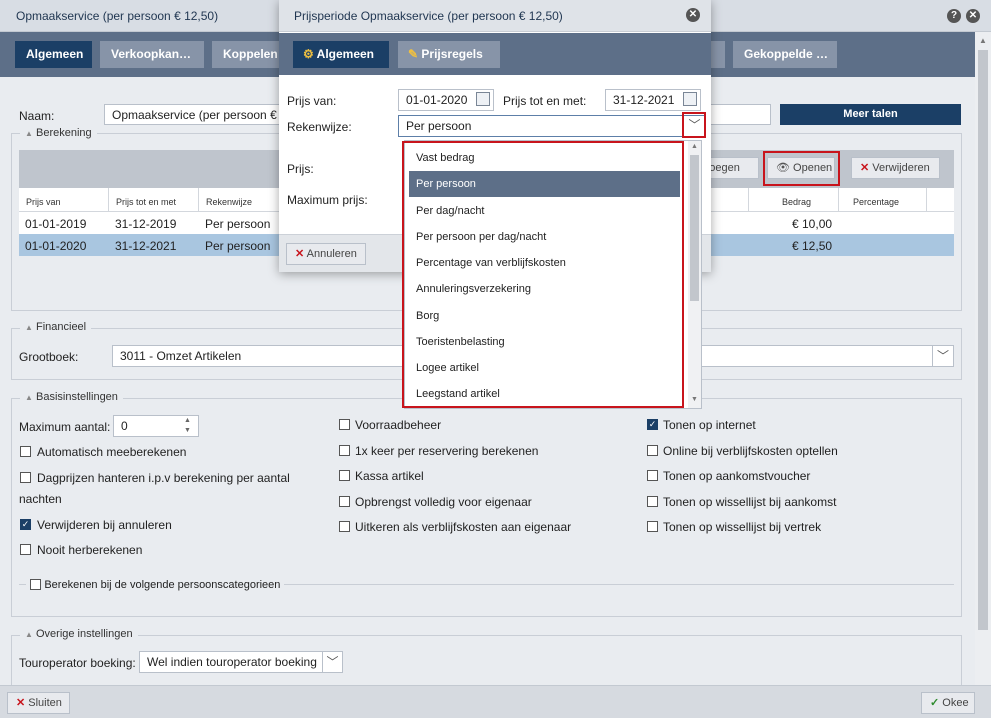 This screenshot has width=991, height=718. I want to click on toevoegen-button: Toevoegen, so click(731, 168).